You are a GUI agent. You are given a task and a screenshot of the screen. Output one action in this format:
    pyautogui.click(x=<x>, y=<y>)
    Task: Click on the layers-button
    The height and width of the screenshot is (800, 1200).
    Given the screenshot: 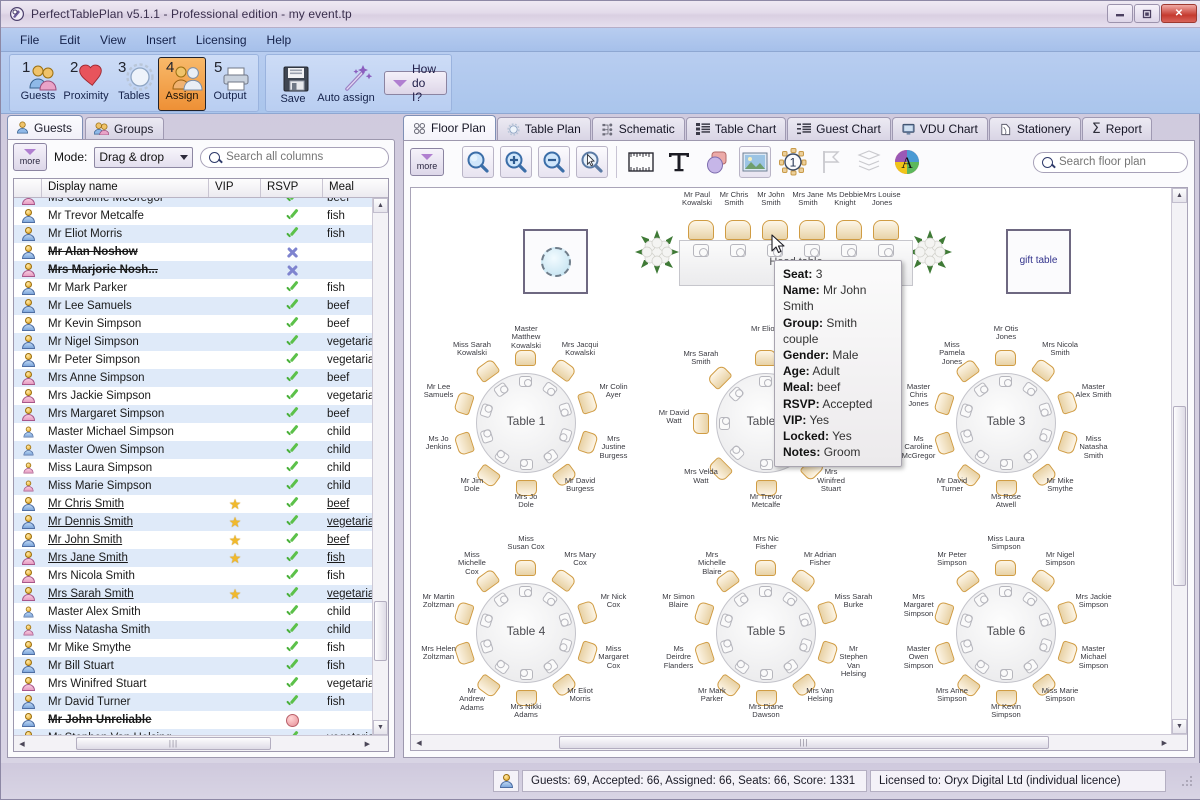 What is the action you would take?
    pyautogui.click(x=869, y=162)
    